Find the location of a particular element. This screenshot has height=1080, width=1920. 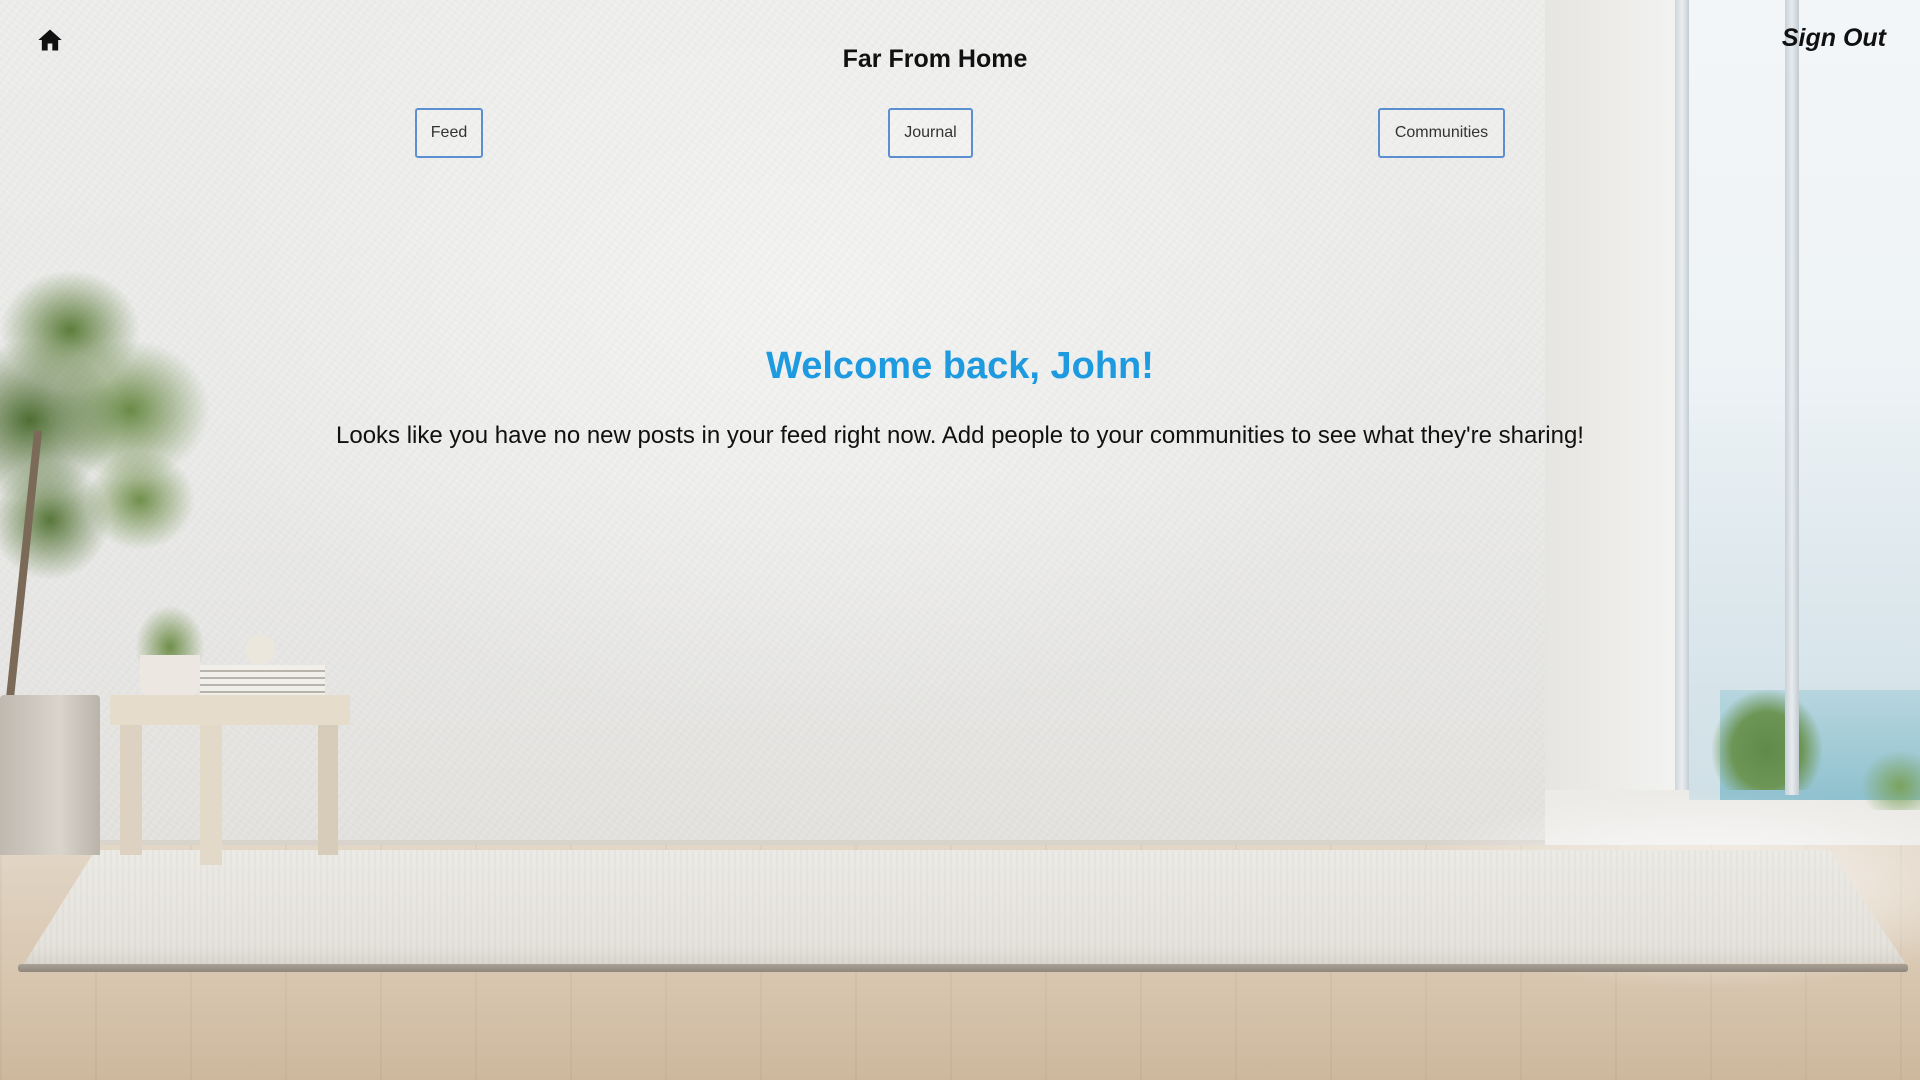

background-vase is located at coordinates (260, 650).